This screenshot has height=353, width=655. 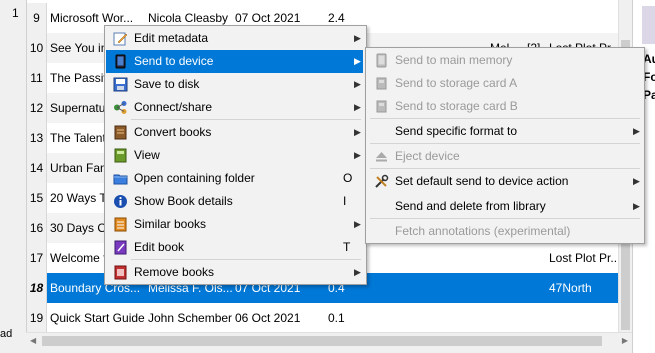 I want to click on menu-item-view: View ▶, so click(x=234, y=155).